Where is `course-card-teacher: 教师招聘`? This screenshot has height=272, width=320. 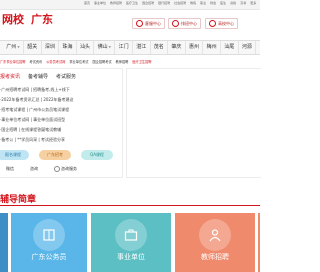 course-card-teacher: 教师招聘 is located at coordinates (215, 242).